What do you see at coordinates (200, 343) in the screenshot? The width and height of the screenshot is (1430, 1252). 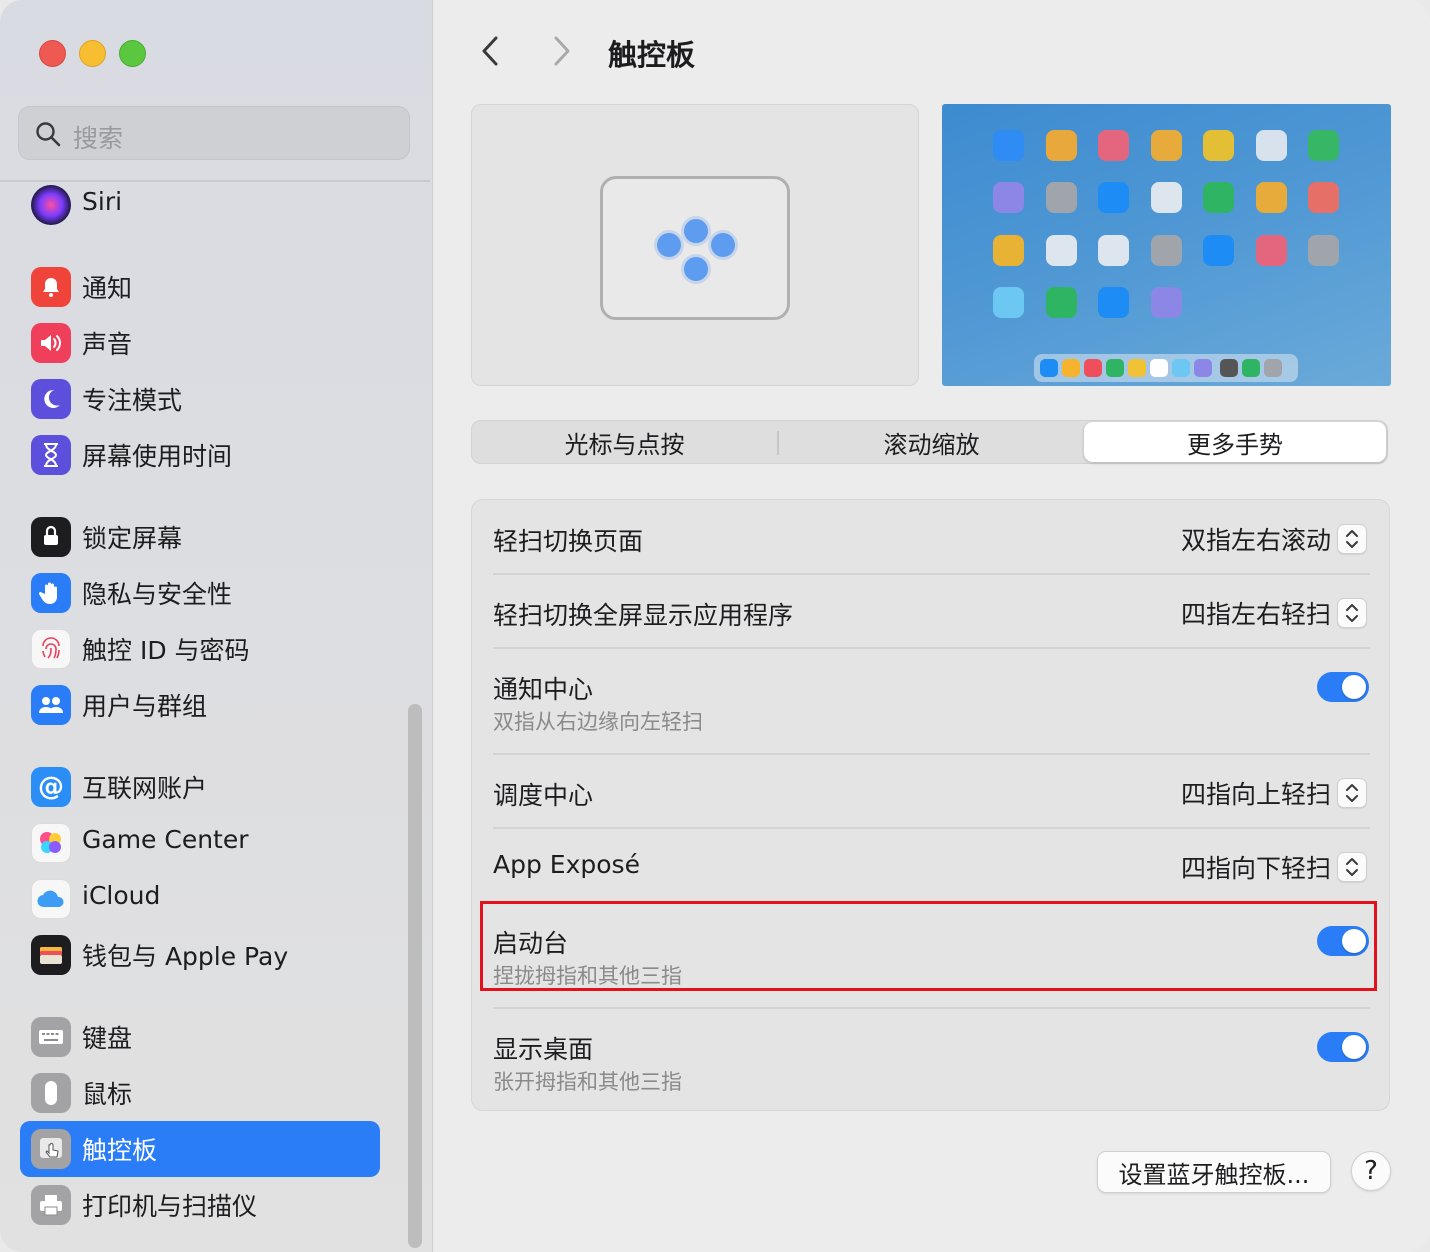 I see `sidebar-item-sound: 声音` at bounding box center [200, 343].